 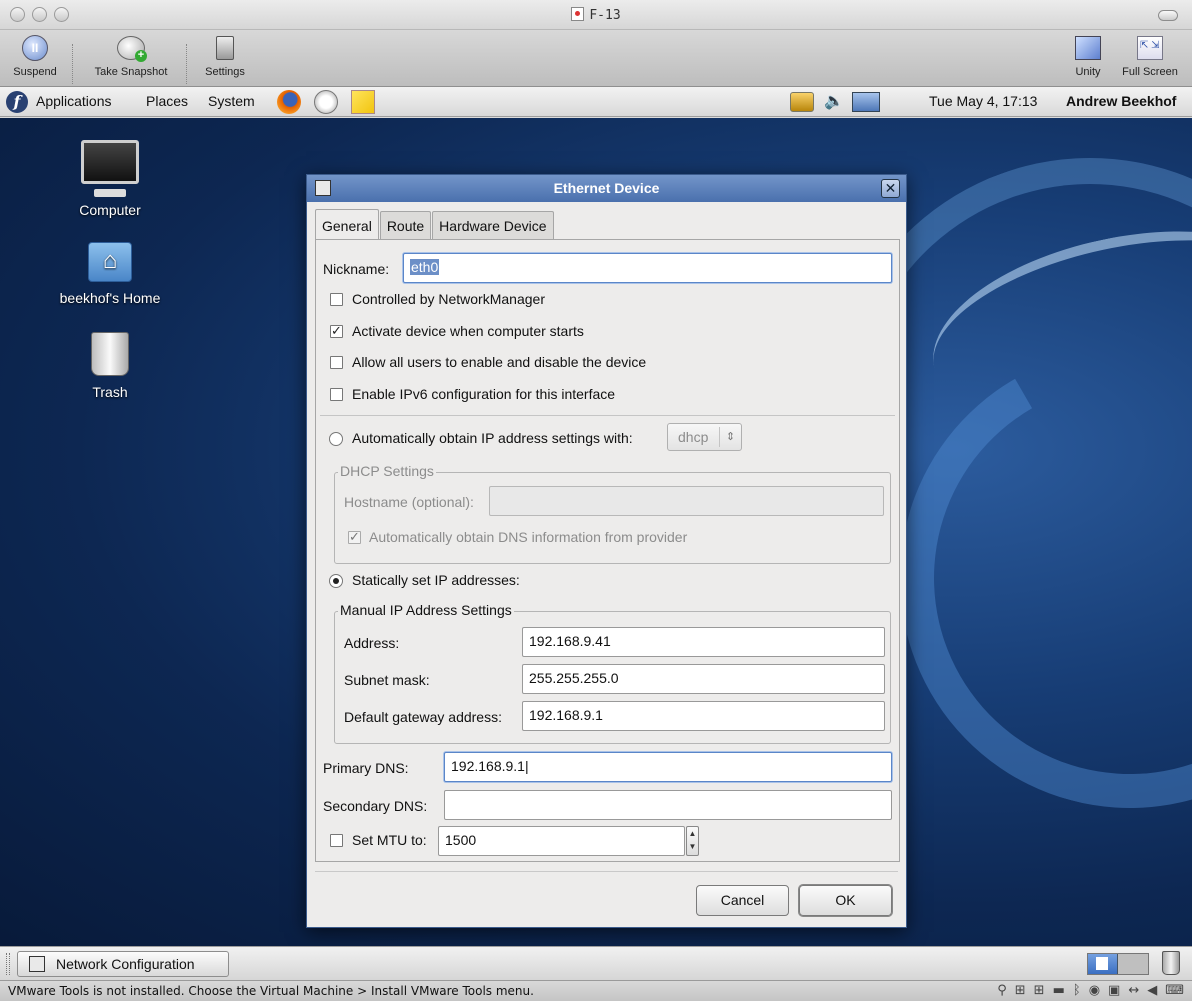 I want to click on settings-label: Settings, so click(x=225, y=72).